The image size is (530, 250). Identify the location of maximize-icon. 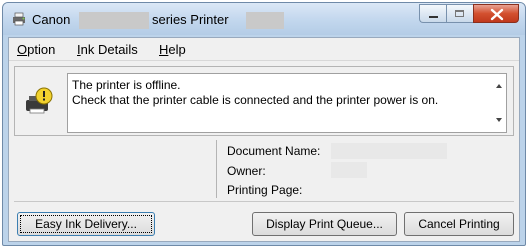
(459, 13).